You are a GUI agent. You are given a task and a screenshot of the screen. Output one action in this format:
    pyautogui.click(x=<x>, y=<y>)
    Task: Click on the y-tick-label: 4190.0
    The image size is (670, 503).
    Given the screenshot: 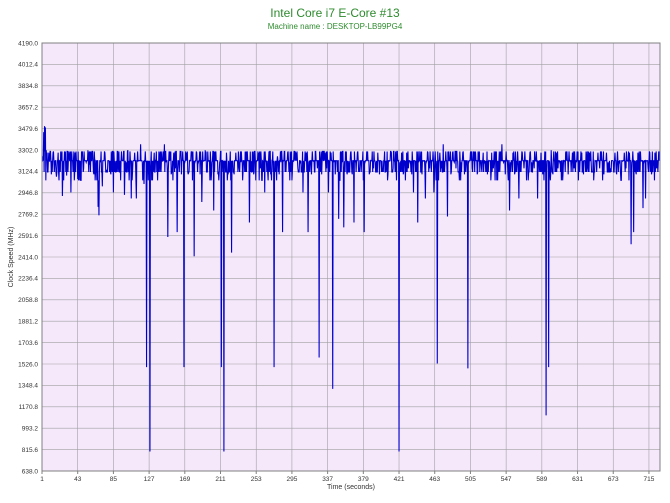 What is the action you would take?
    pyautogui.click(x=28, y=43)
    